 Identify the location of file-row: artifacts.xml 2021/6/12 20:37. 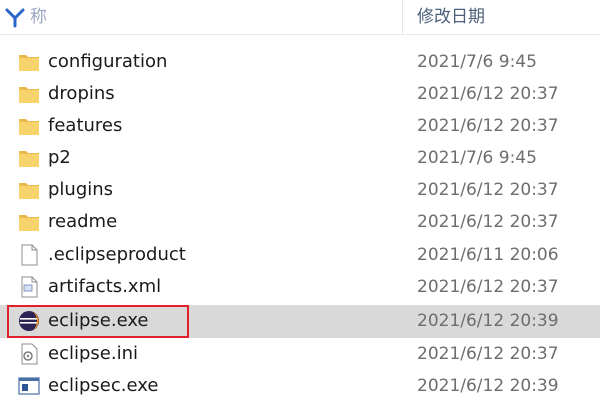
(300, 287).